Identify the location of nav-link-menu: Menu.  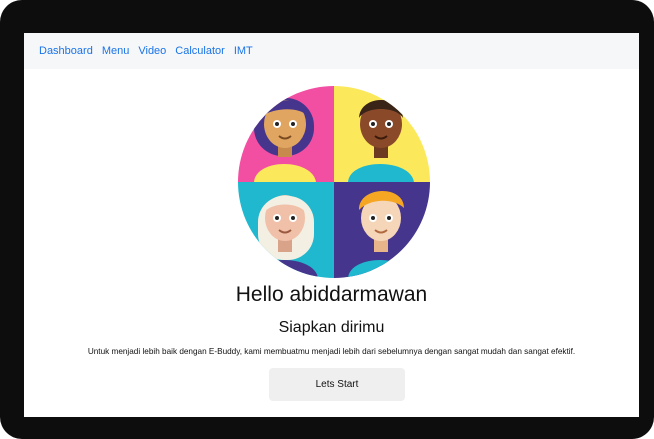
(116, 51).